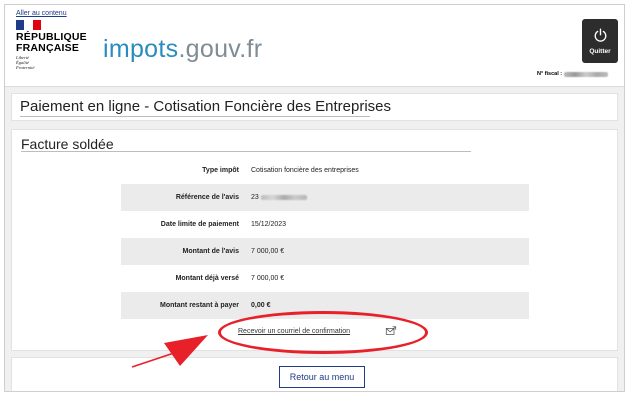  What do you see at coordinates (25, 62) in the screenshot?
I see `devise: Liberté Égalité Fraternité` at bounding box center [25, 62].